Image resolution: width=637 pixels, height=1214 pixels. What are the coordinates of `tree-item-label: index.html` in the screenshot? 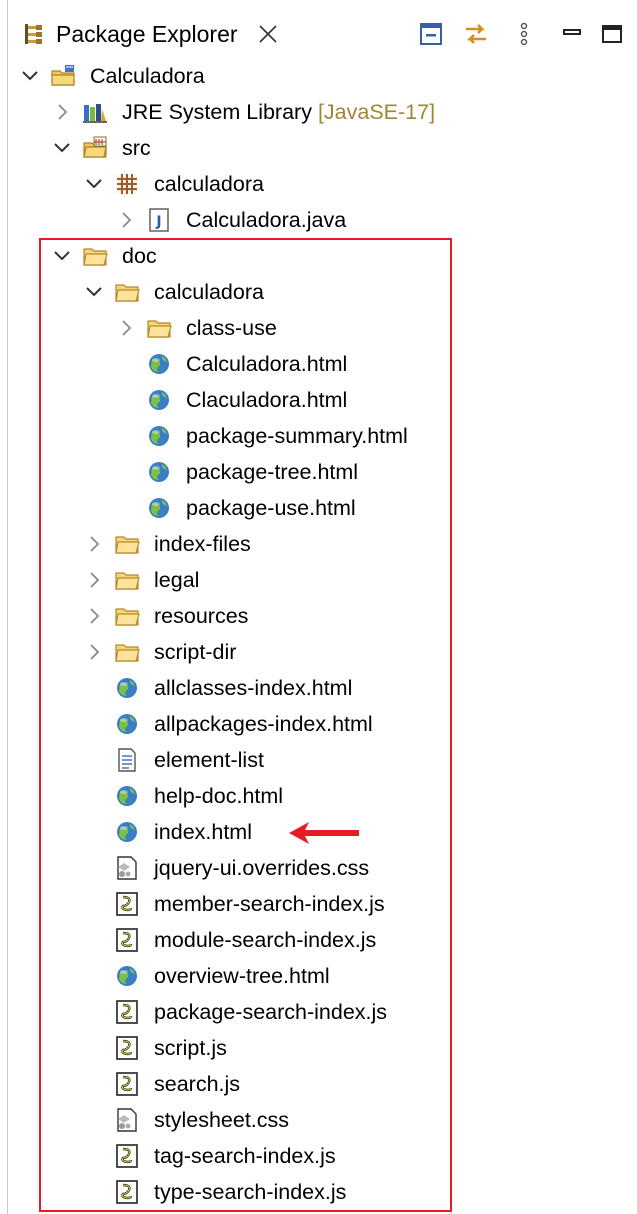 It's located at (203, 832).